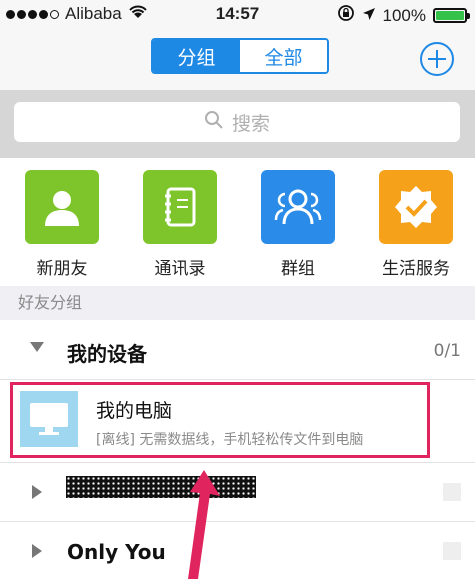  Describe the element at coordinates (161, 487) in the screenshot. I see `redacted-group-name` at that location.